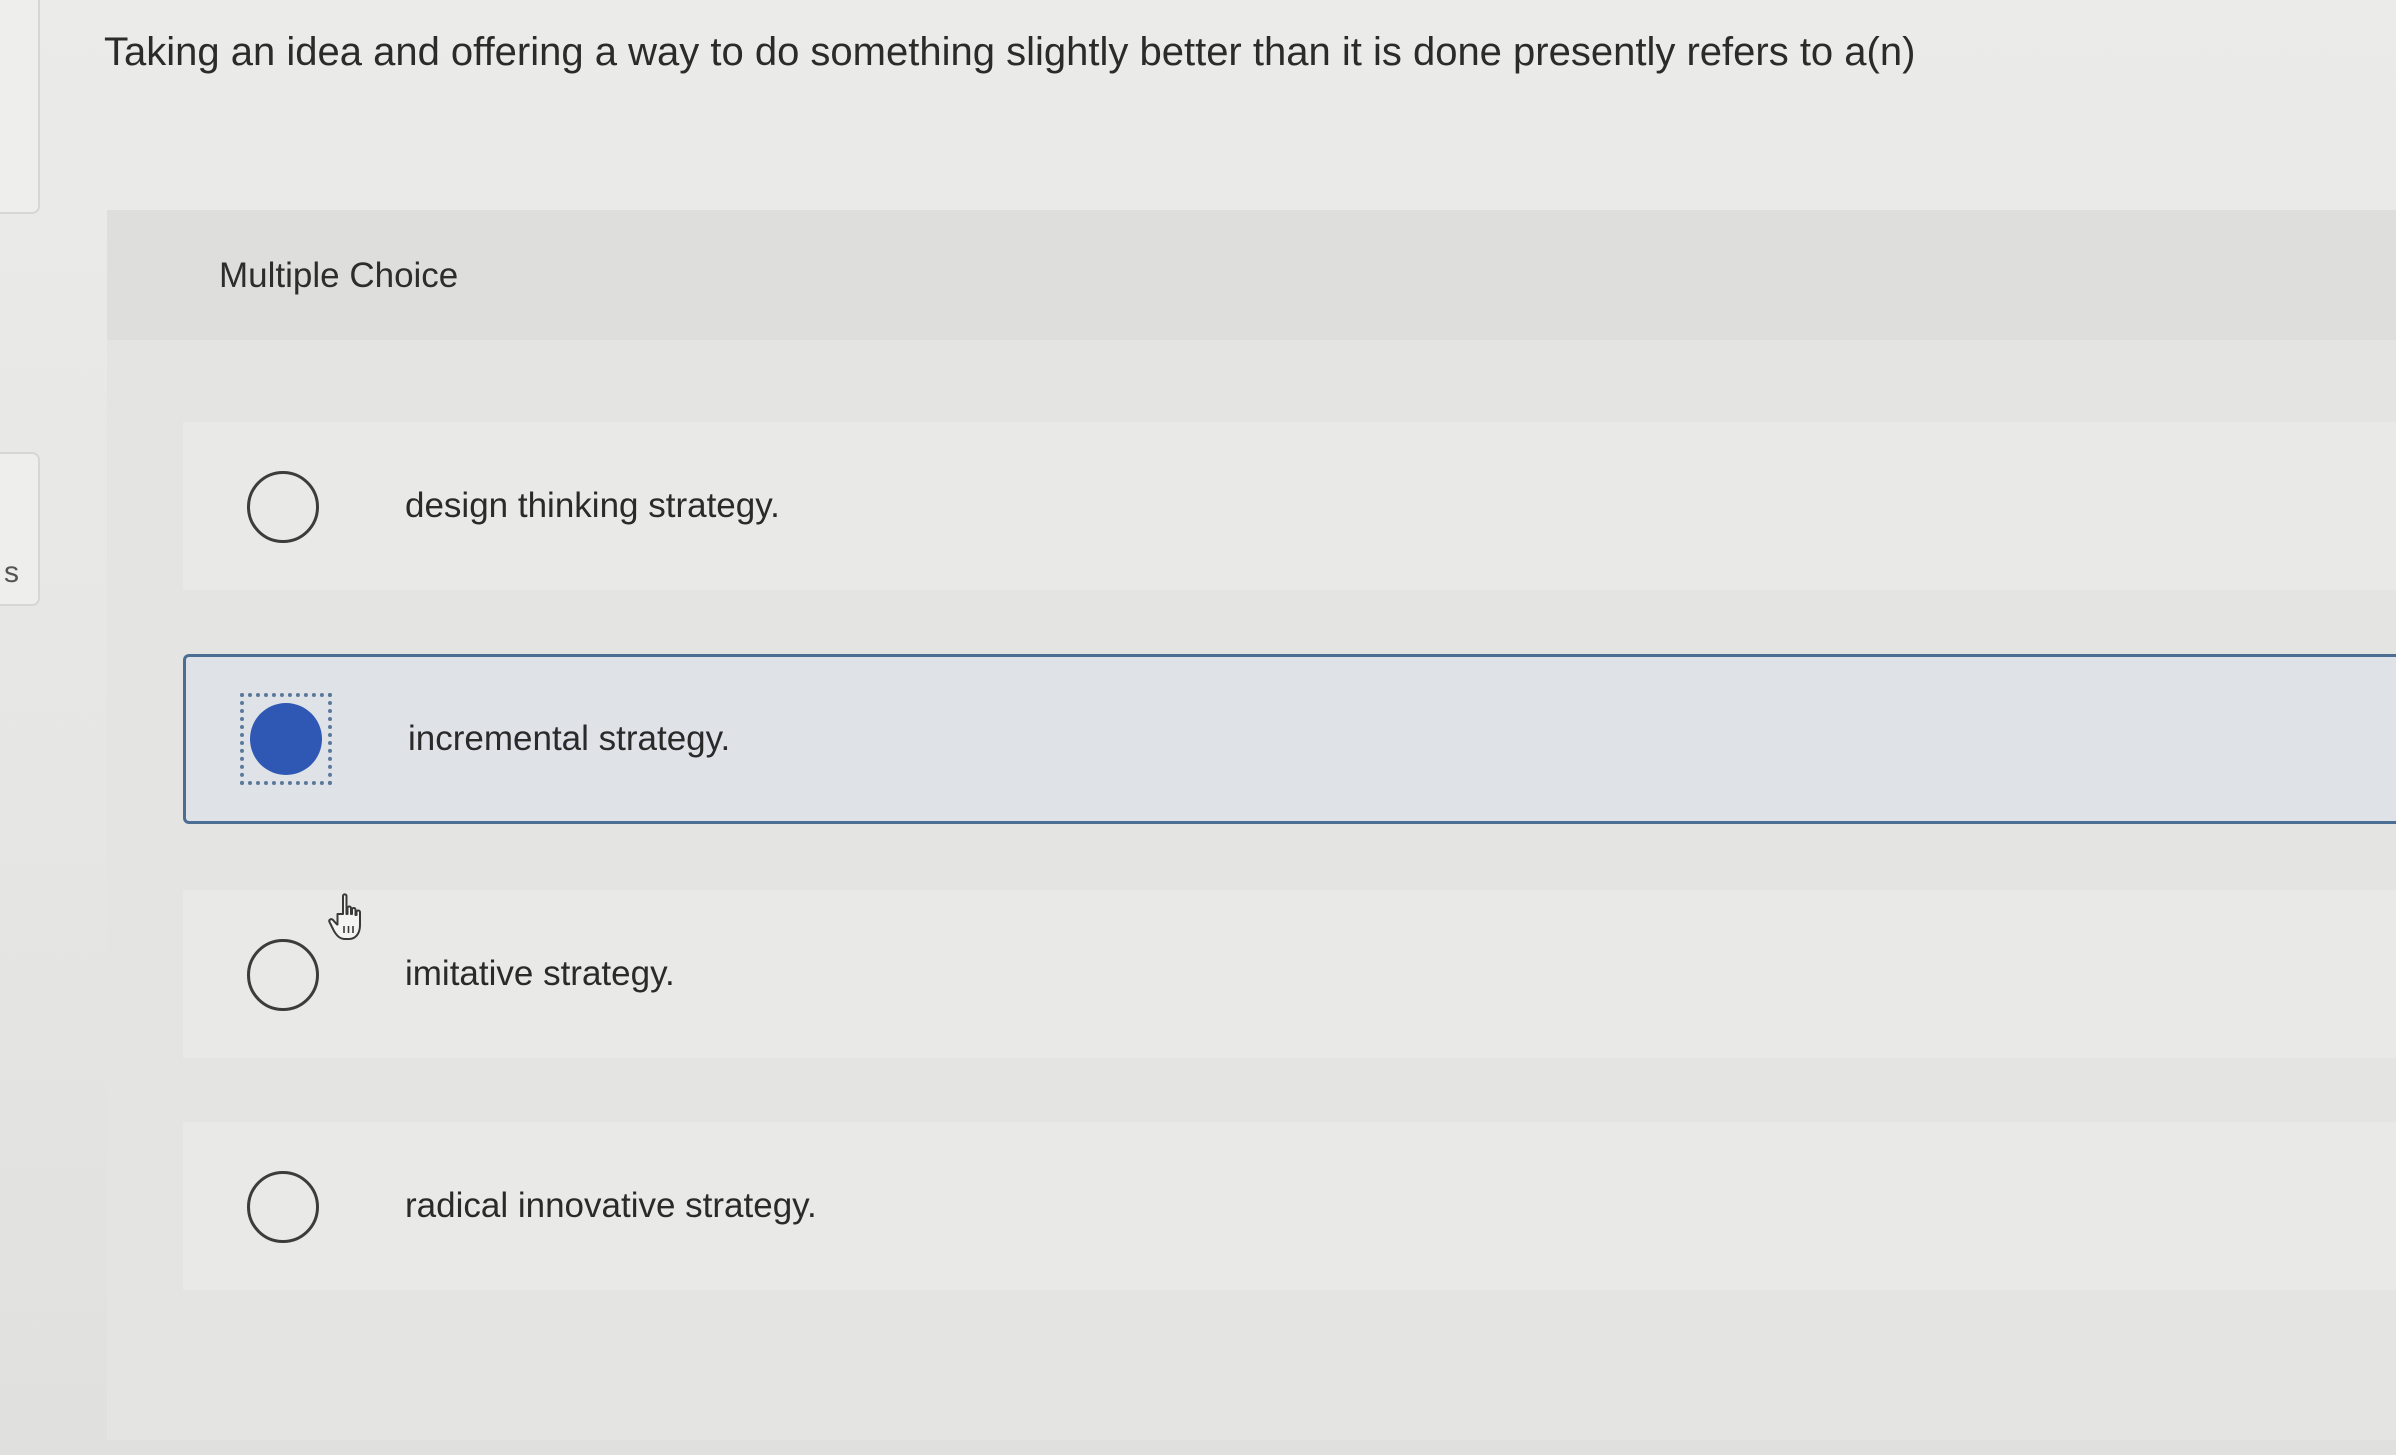 Image resolution: width=2396 pixels, height=1455 pixels. Describe the element at coordinates (20, 529) in the screenshot. I see `left-edge-tab-secondary: s` at that location.